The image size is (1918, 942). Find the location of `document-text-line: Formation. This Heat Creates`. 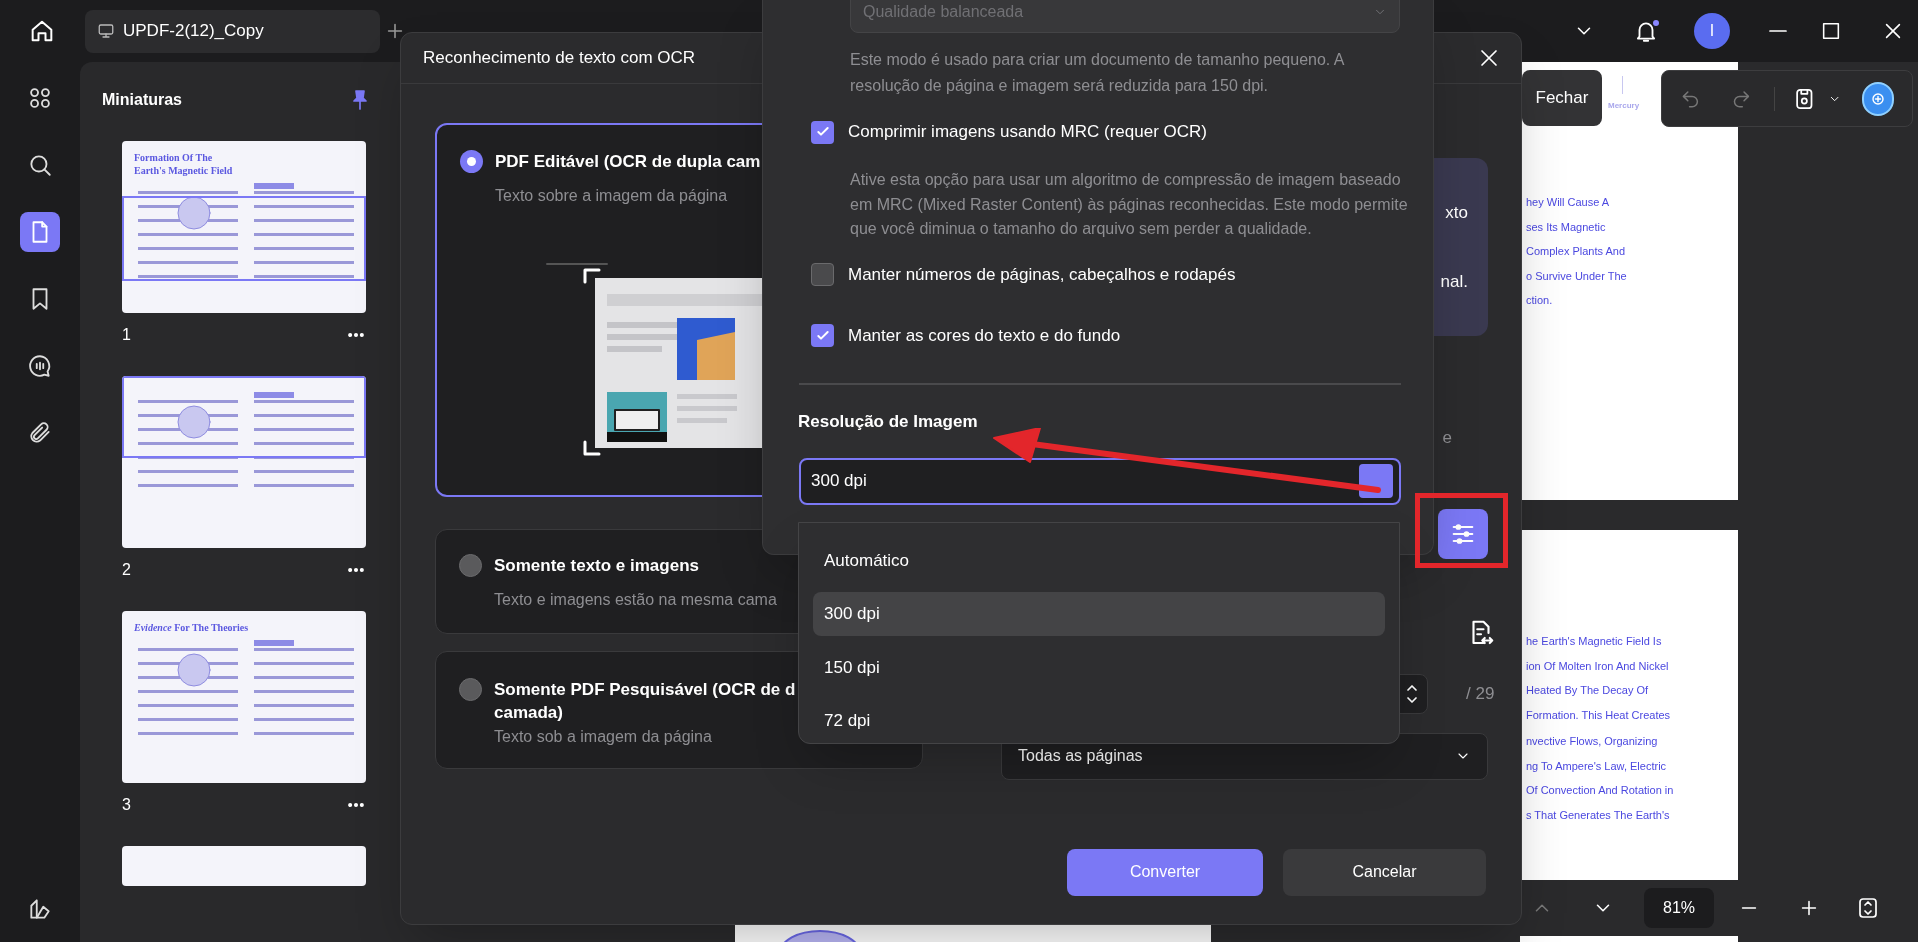

document-text-line: Formation. This Heat Creates is located at coordinates (1599, 715).